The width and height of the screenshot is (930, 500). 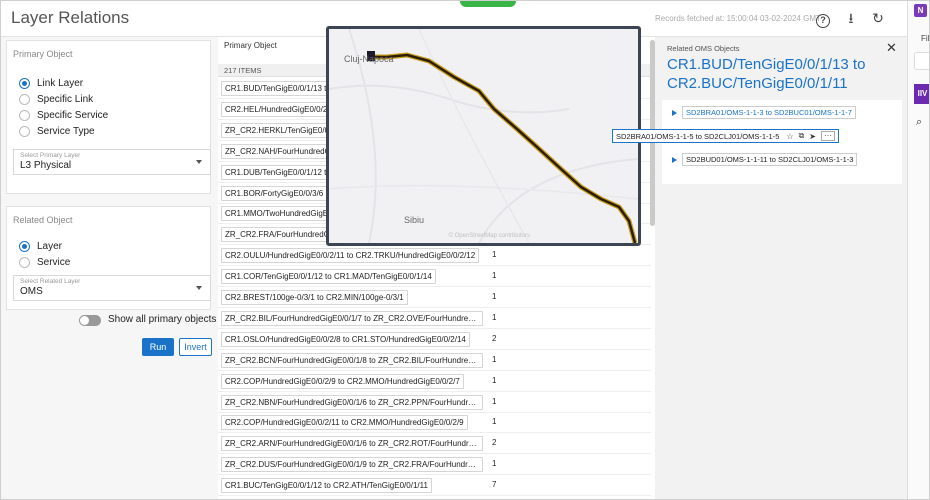 I want to click on adjacent-app-strip: N Fil IIV ⌕, so click(x=918, y=250).